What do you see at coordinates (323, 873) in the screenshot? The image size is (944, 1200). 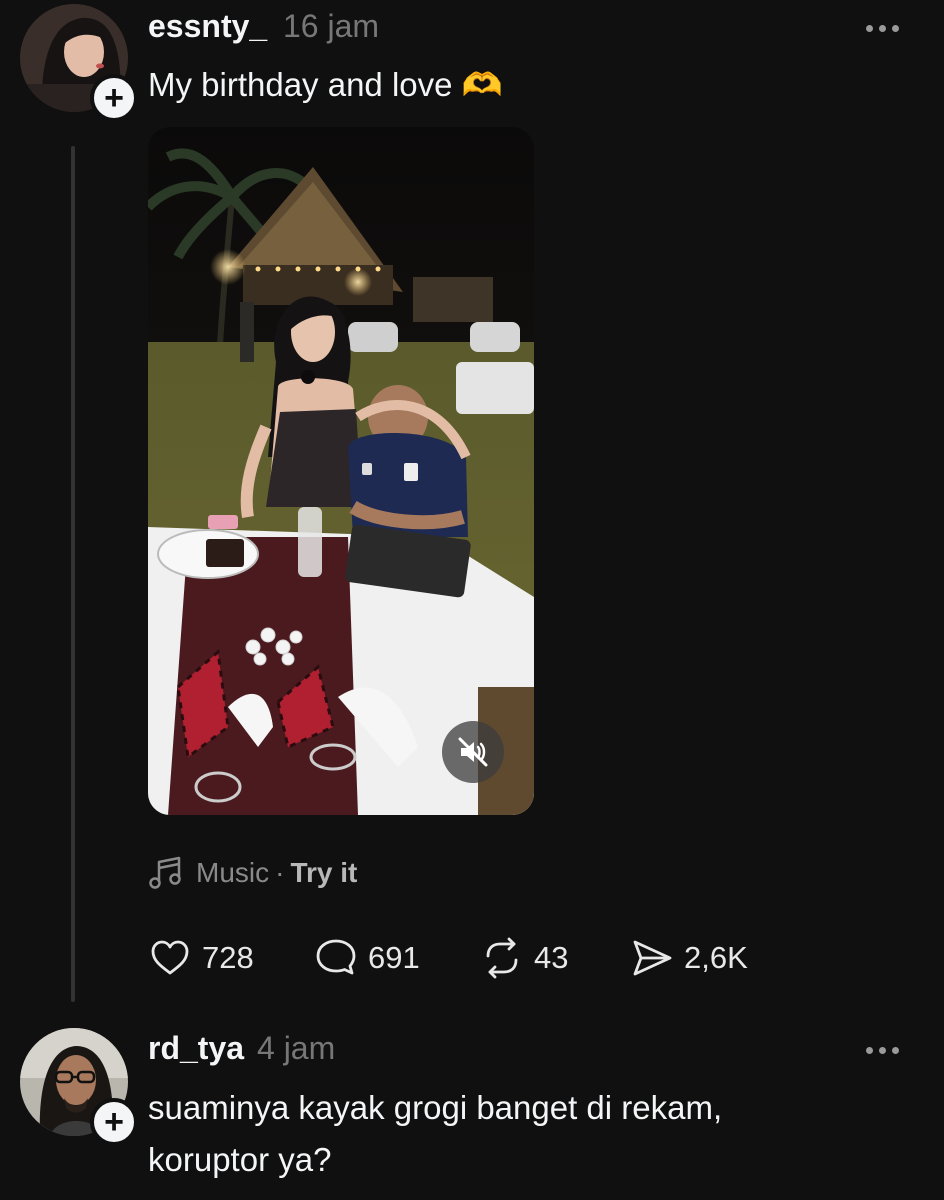 I see `try-it-link: Try it` at bounding box center [323, 873].